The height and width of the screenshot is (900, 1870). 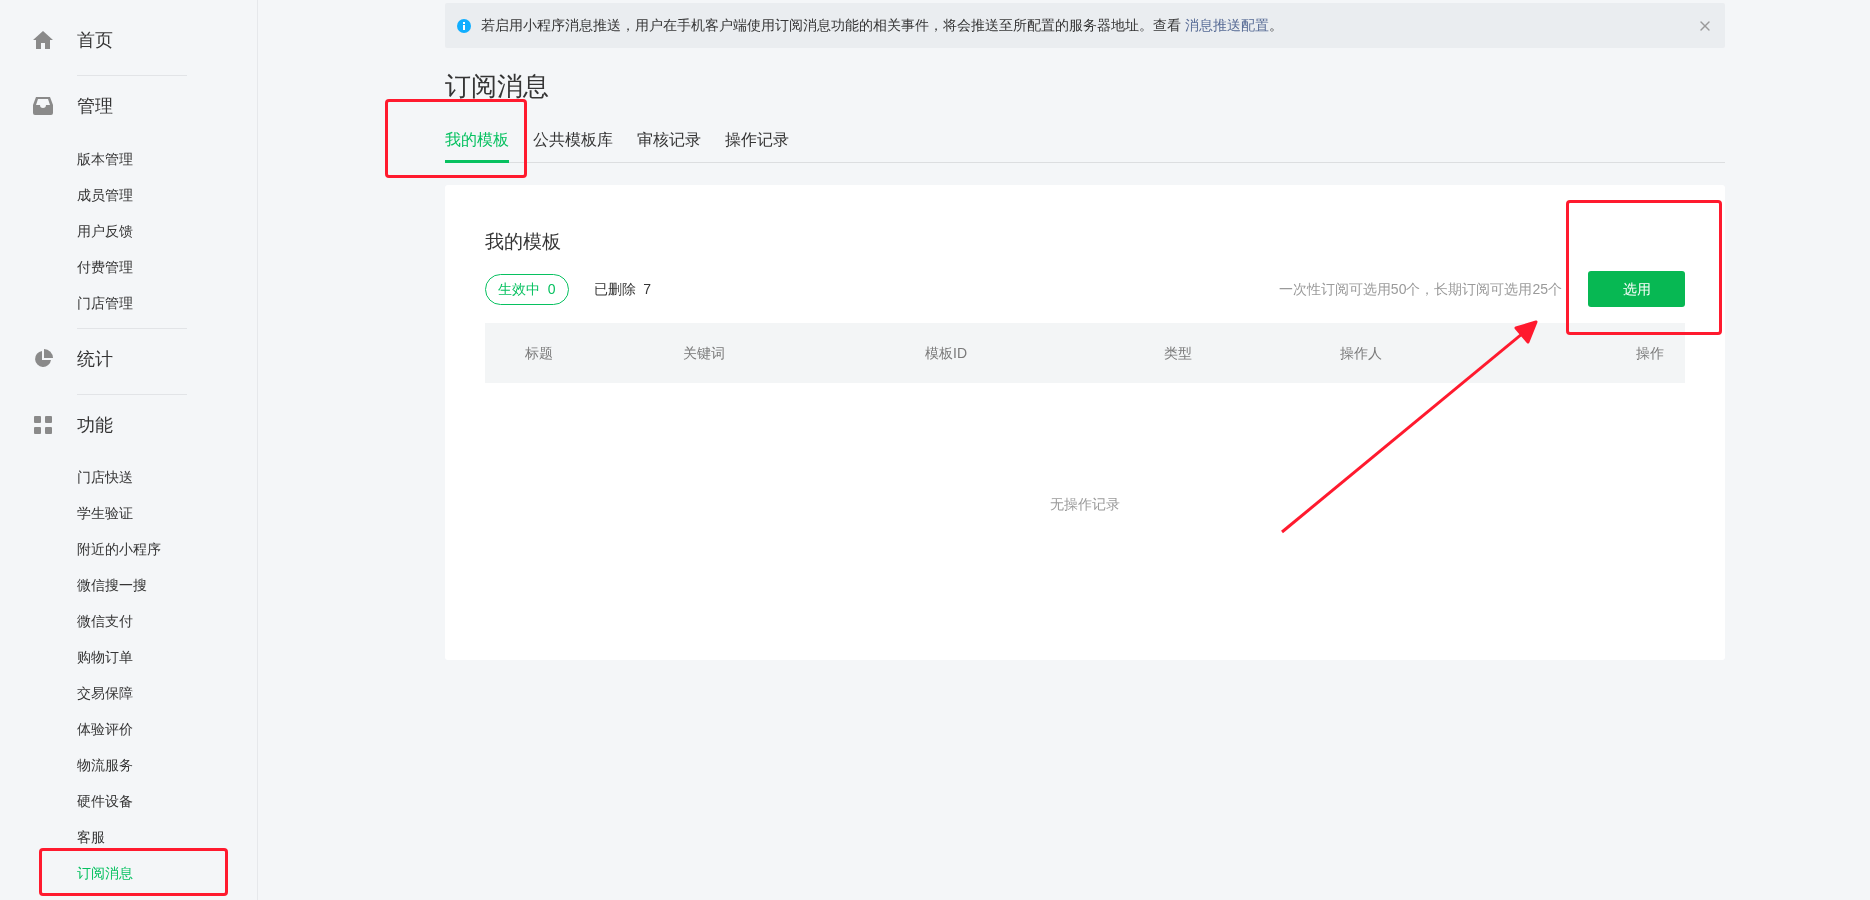 I want to click on sidebar-item: 硬件设备, so click(x=105, y=801).